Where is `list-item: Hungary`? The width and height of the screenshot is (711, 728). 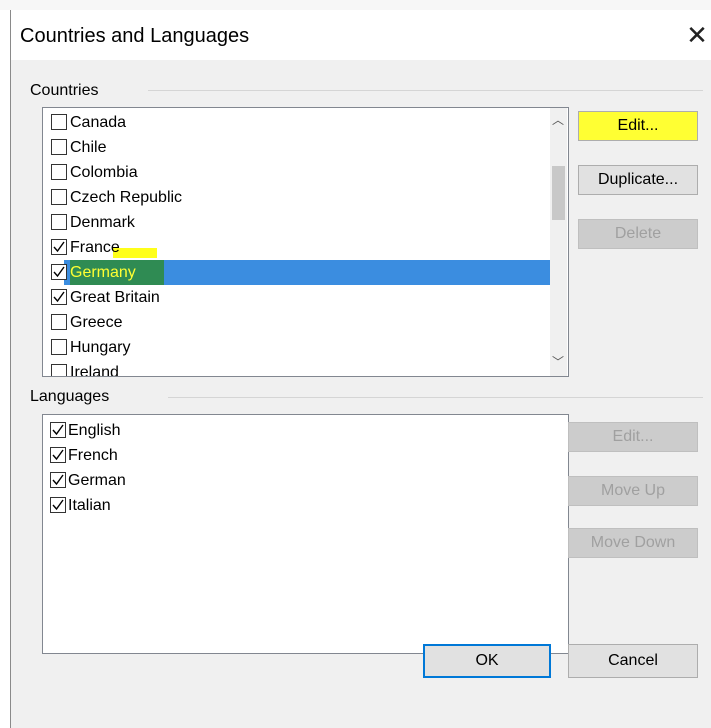 list-item: Hungary is located at coordinates (283, 347).